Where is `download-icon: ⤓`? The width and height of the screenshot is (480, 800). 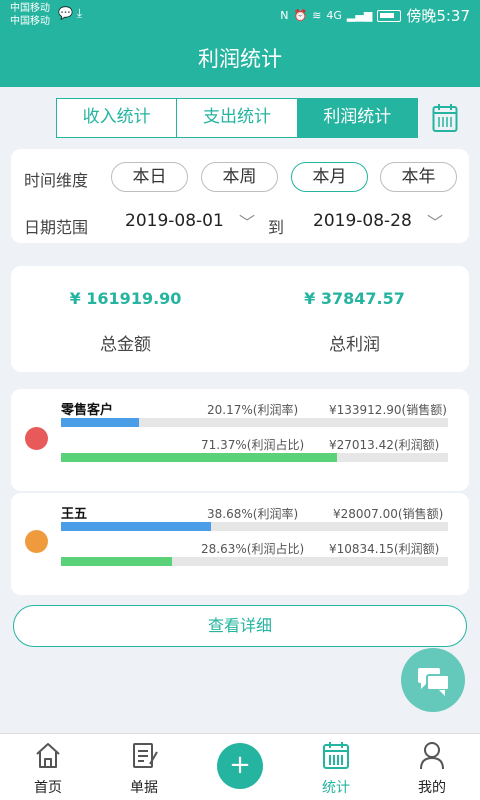 download-icon: ⤓ is located at coordinates (79, 13).